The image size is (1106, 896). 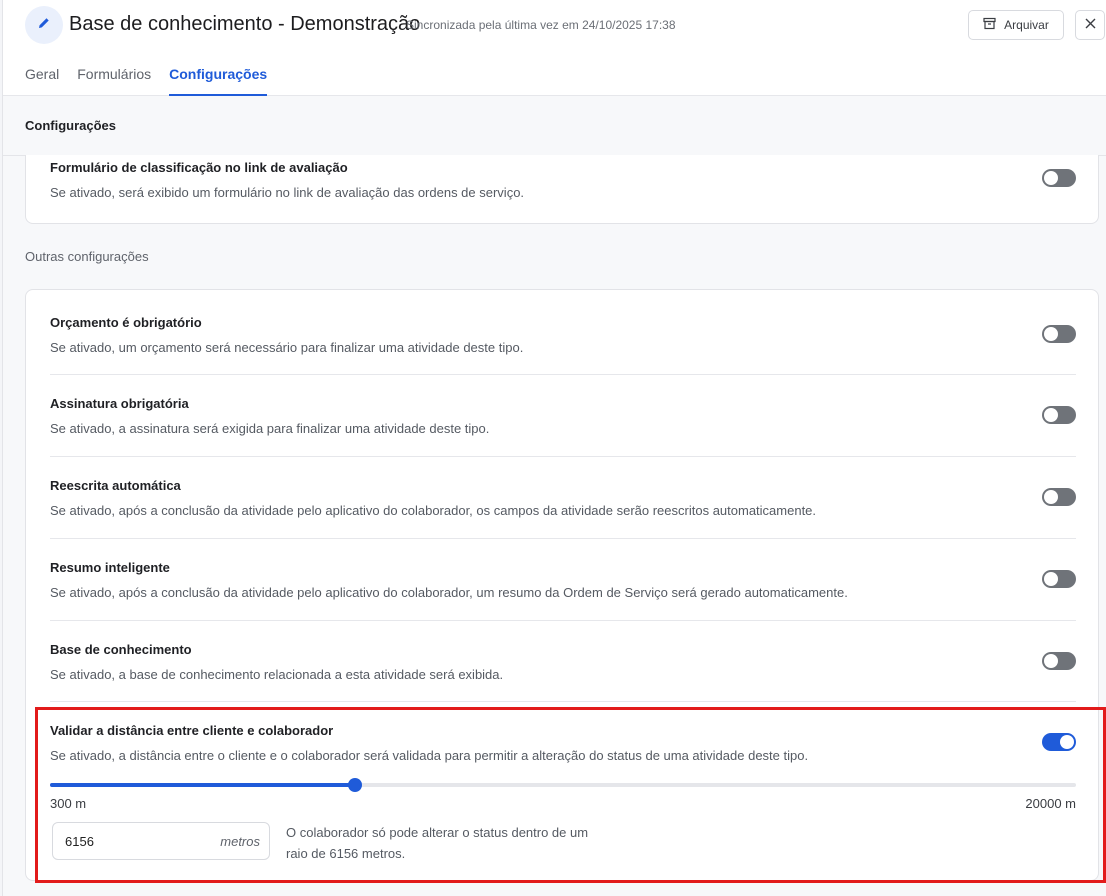 I want to click on setting-title: Reescrita automática, so click(x=115, y=485).